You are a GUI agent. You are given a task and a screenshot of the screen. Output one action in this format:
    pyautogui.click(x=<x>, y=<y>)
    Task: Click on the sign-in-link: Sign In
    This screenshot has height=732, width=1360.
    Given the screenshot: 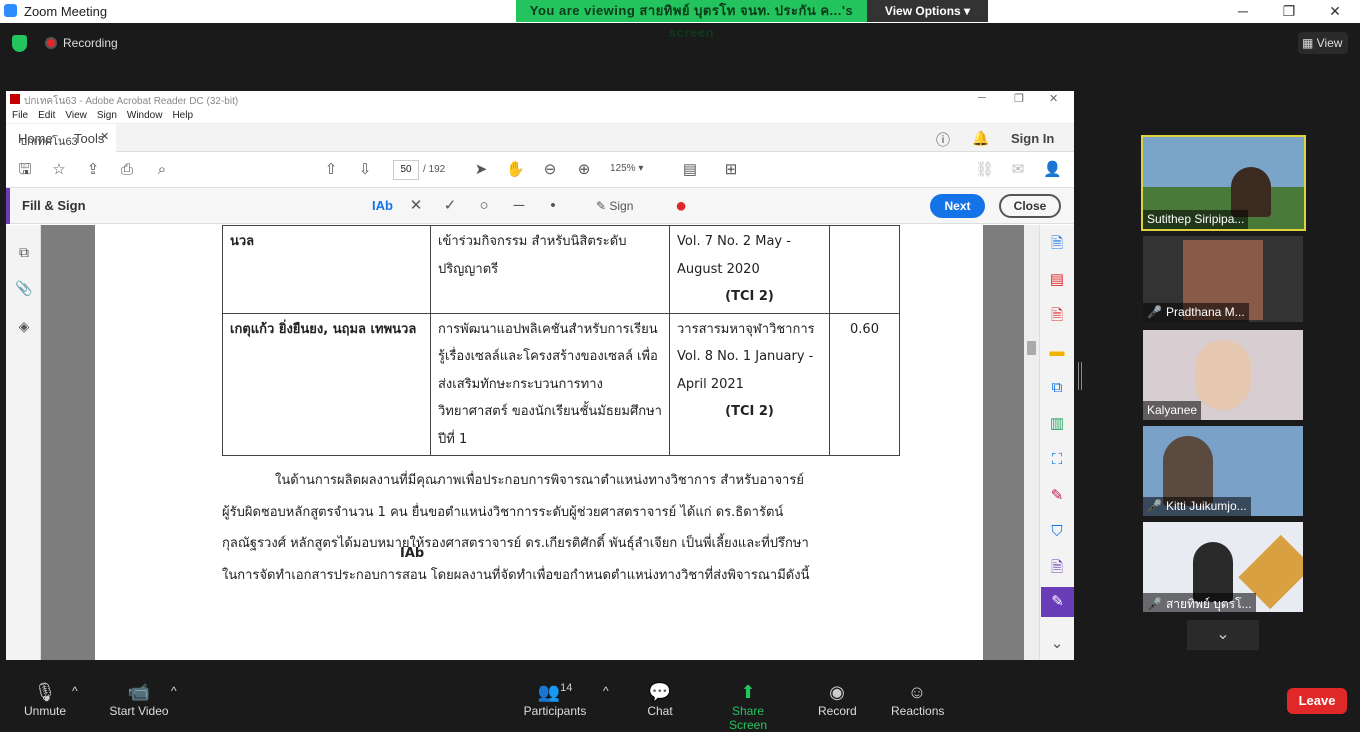 What is the action you would take?
    pyautogui.click(x=1032, y=138)
    